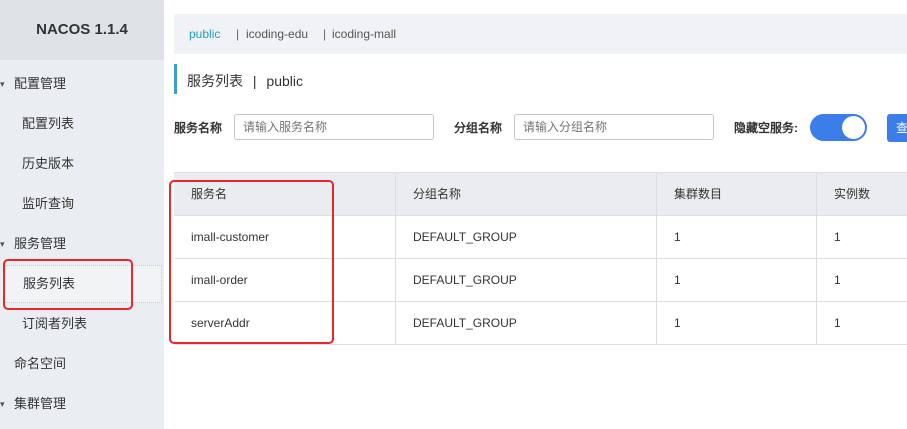  What do you see at coordinates (82, 164) in the screenshot?
I see `menu-item-history: 历史版本` at bounding box center [82, 164].